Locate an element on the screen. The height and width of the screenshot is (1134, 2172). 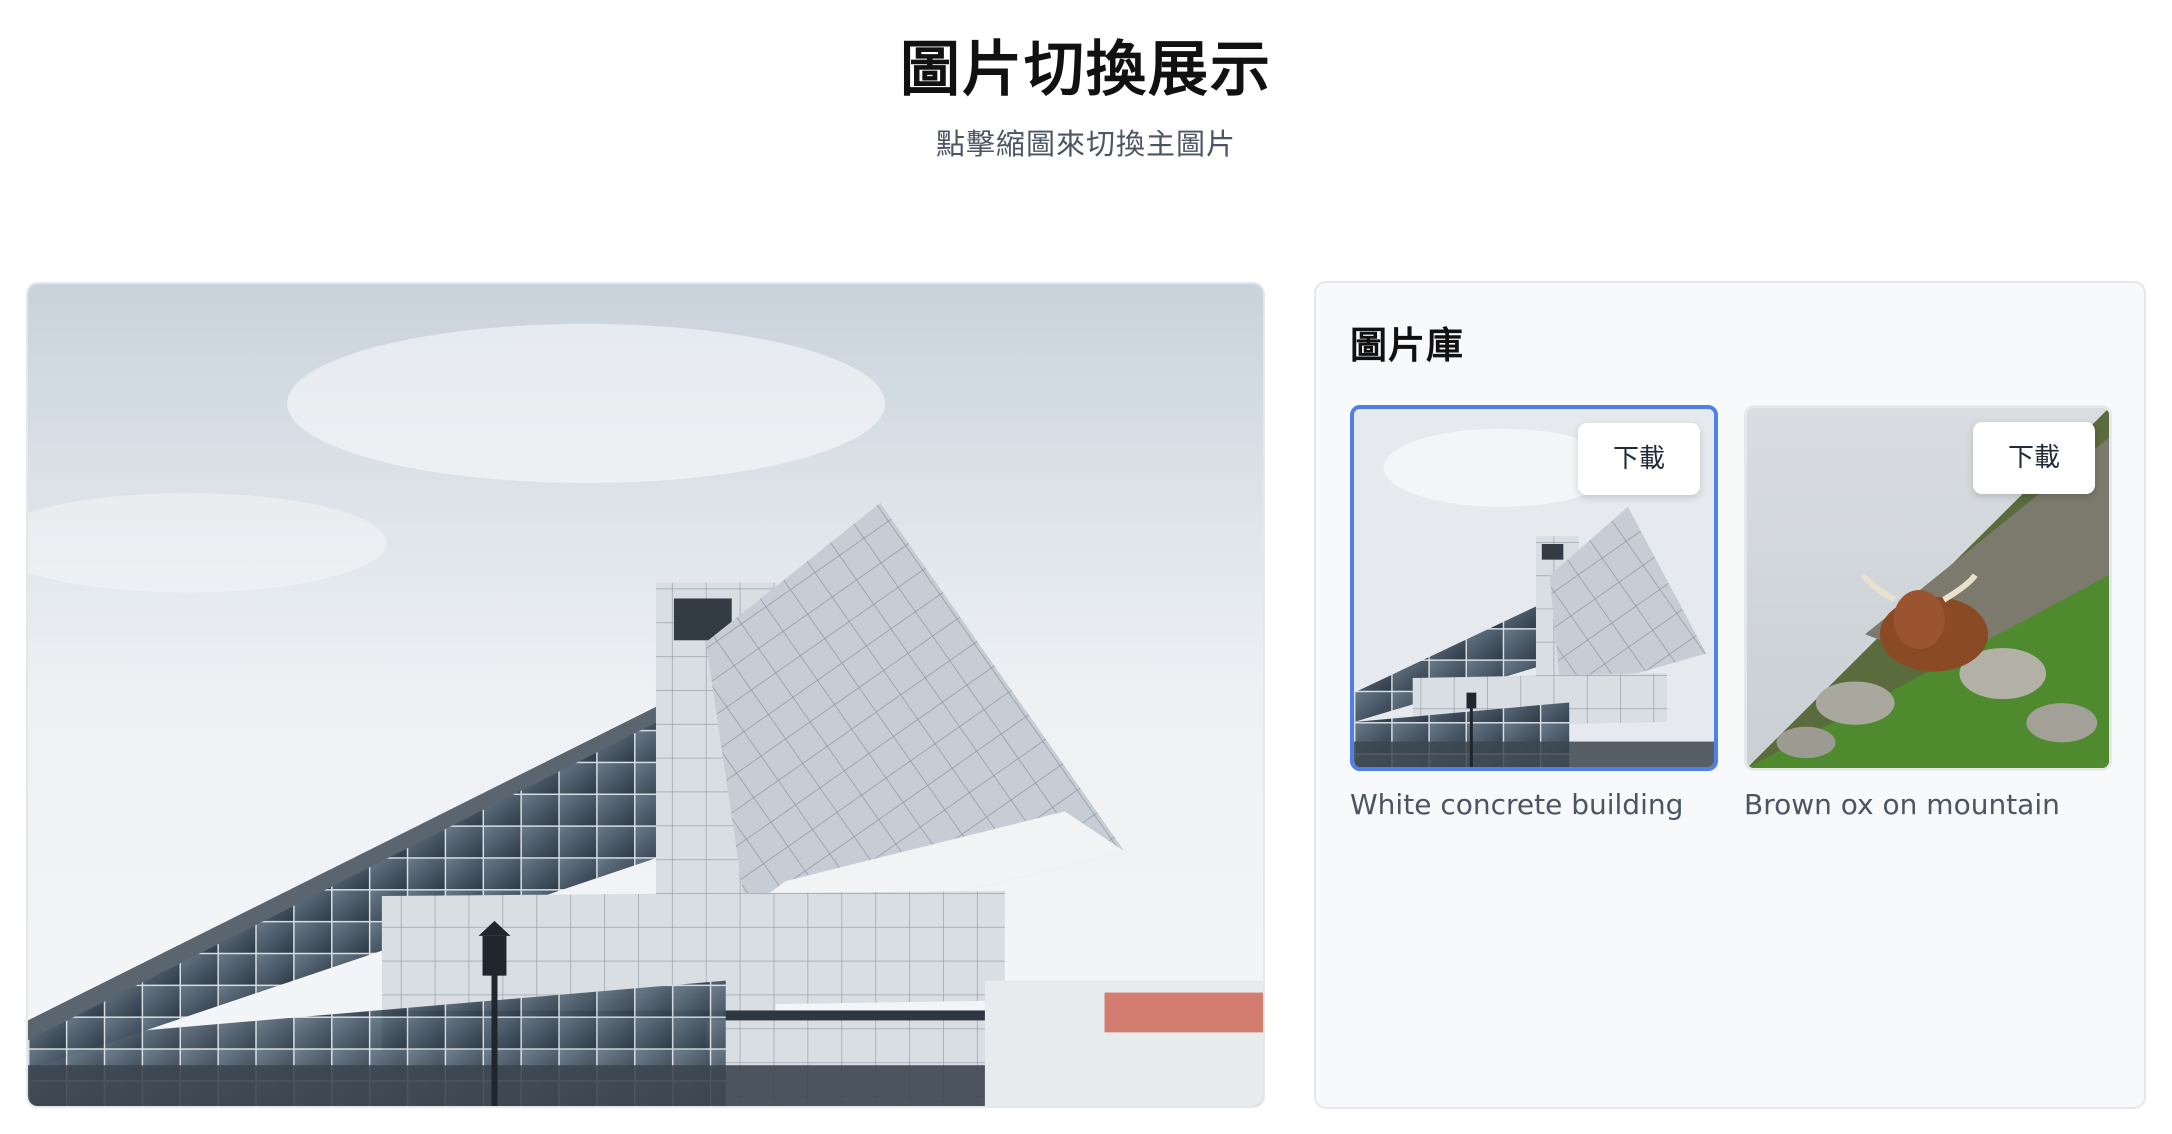
gallery-title: 圖片庫 is located at coordinates (1407, 345).